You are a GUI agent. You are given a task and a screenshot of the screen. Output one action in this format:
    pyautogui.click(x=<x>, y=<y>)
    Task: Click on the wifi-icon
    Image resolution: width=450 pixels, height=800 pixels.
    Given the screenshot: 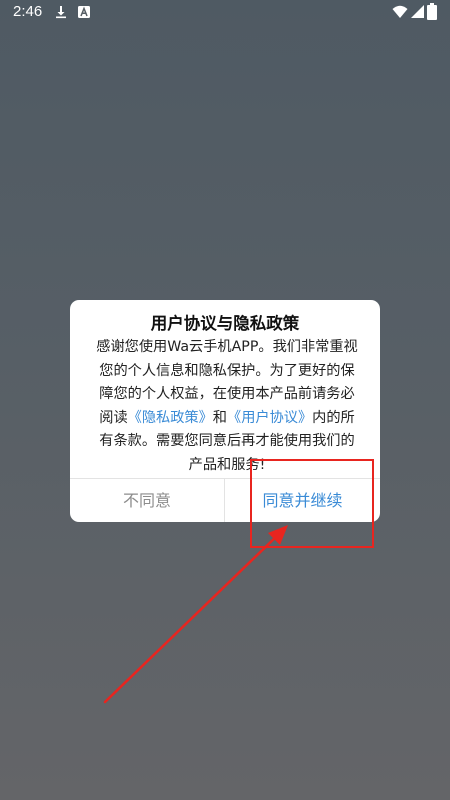 What is the action you would take?
    pyautogui.click(x=400, y=11)
    